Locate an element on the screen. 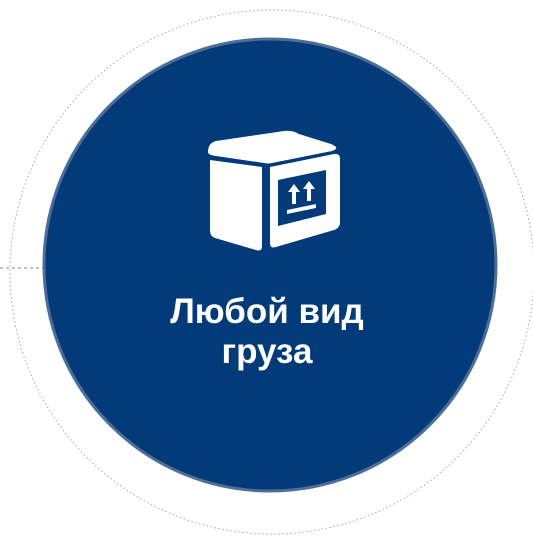 This screenshot has height=536, width=533. node-label: Любой вид груза is located at coordinates (267, 332).